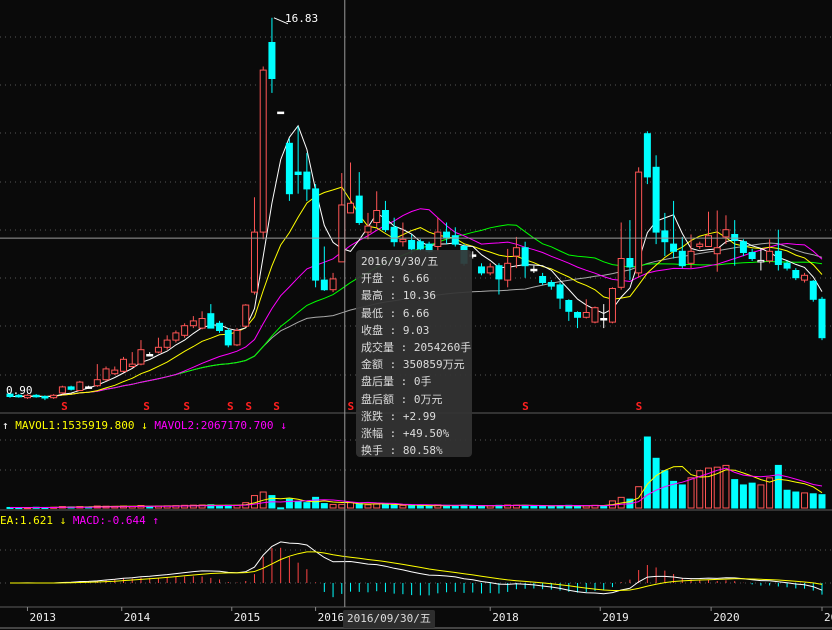 The image size is (832, 630). What do you see at coordinates (372, 416) in the screenshot?
I see `tooltip-label: 涨跌` at bounding box center [372, 416].